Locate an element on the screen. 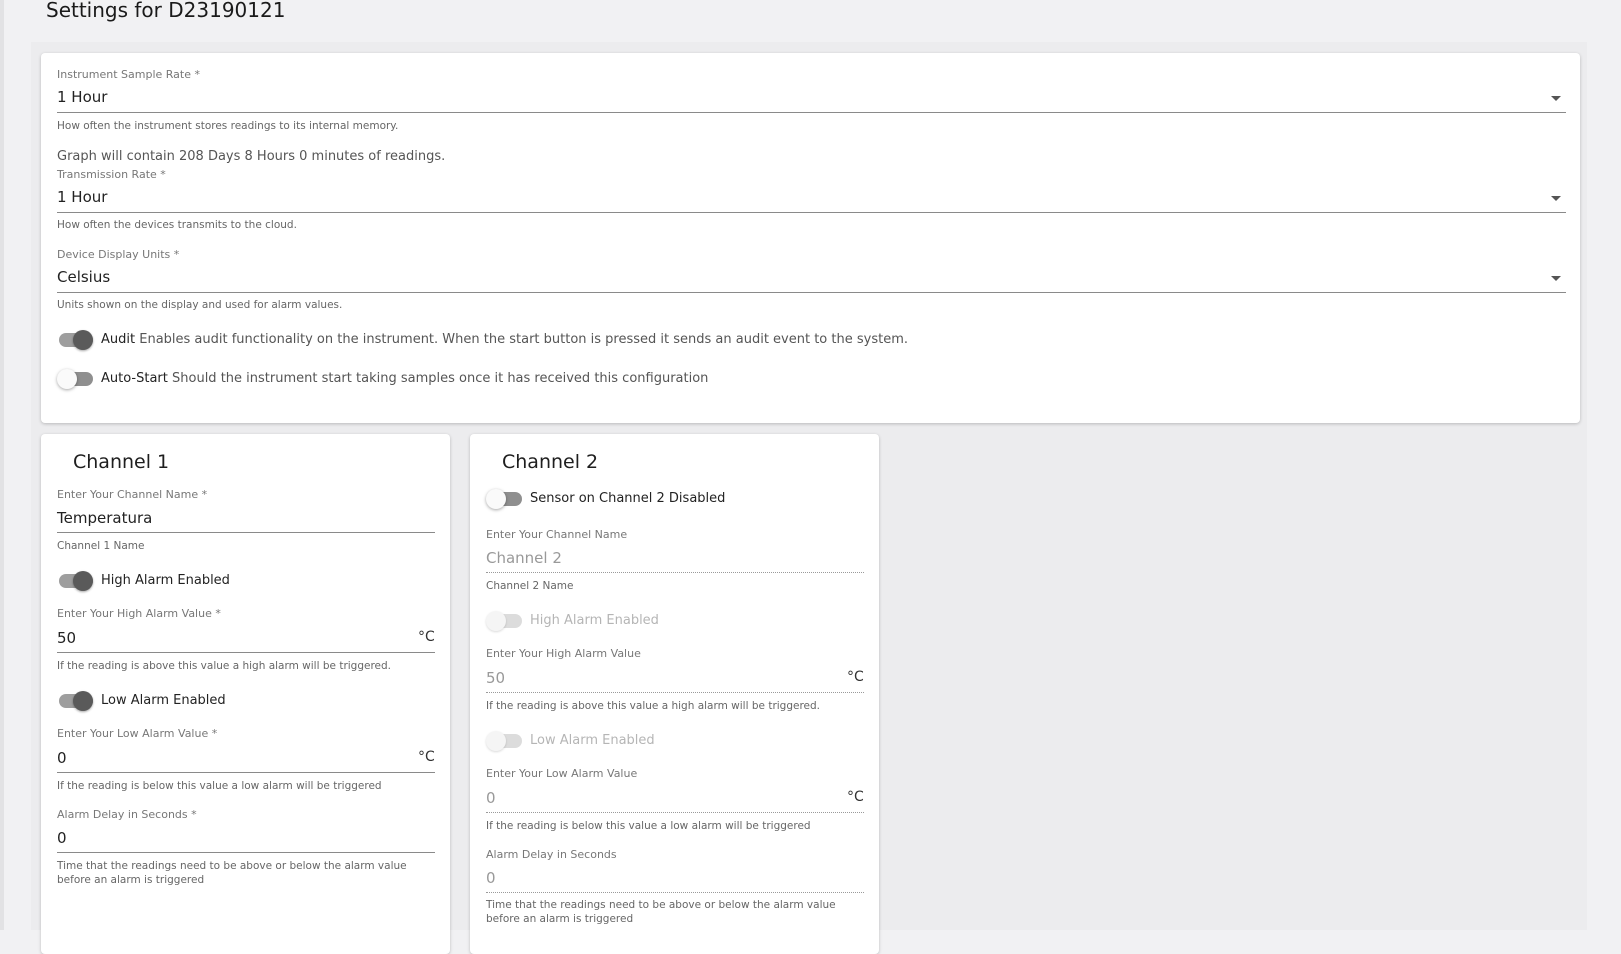 This screenshot has height=954, width=1621. auto-start-name: Auto-Start is located at coordinates (134, 378).